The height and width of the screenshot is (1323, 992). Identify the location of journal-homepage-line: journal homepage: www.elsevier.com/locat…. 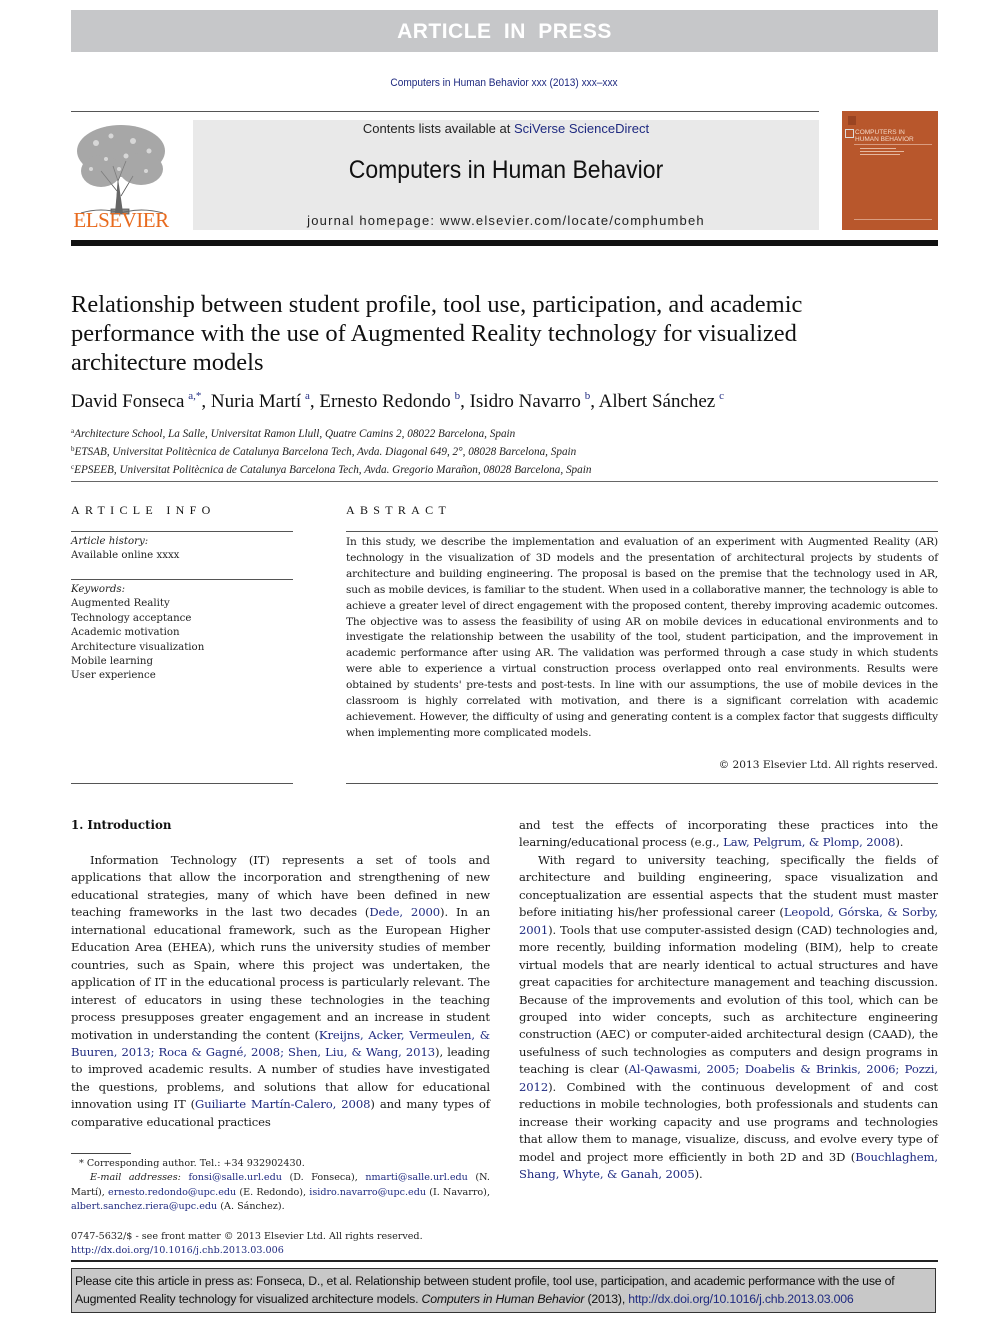
(506, 220).